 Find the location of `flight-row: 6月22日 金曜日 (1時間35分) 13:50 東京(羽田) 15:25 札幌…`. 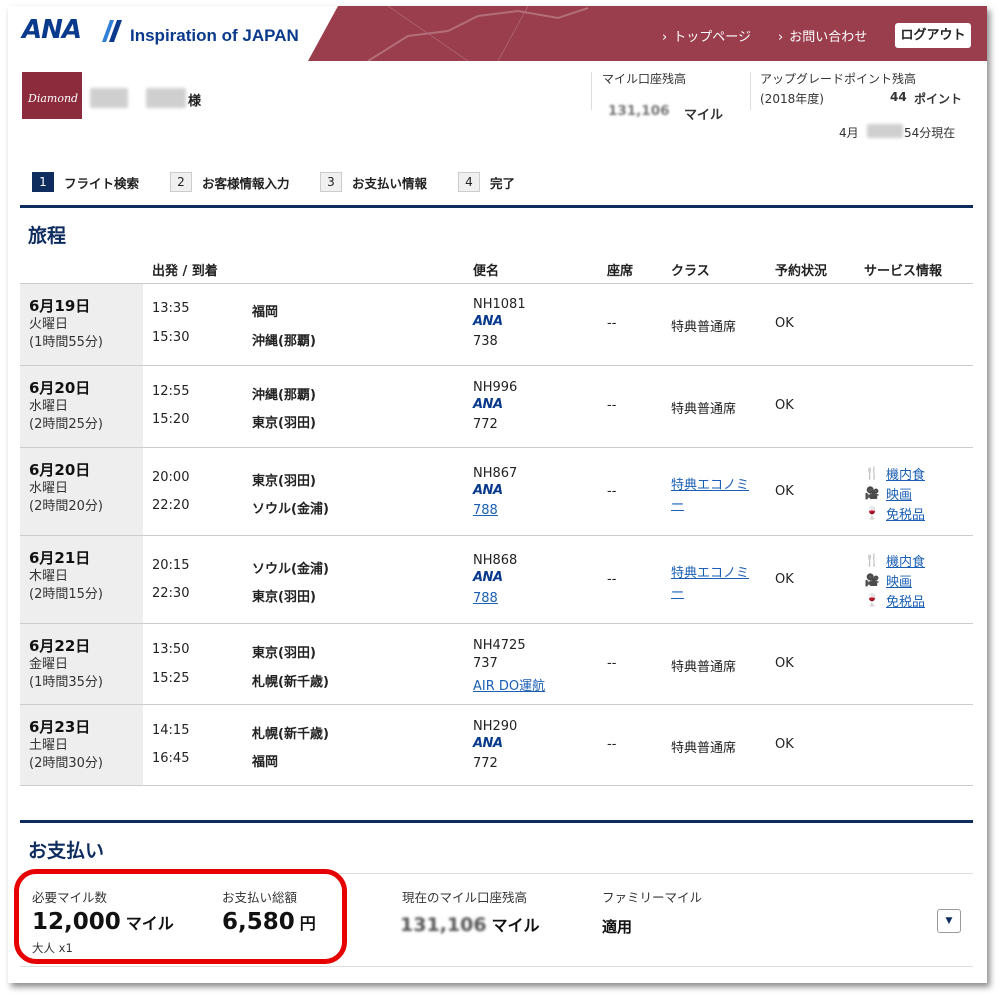

flight-row: 6月22日 金曜日 (1時間35分) 13:50 東京(羽田) 15:25 札幌… is located at coordinates (496, 663).